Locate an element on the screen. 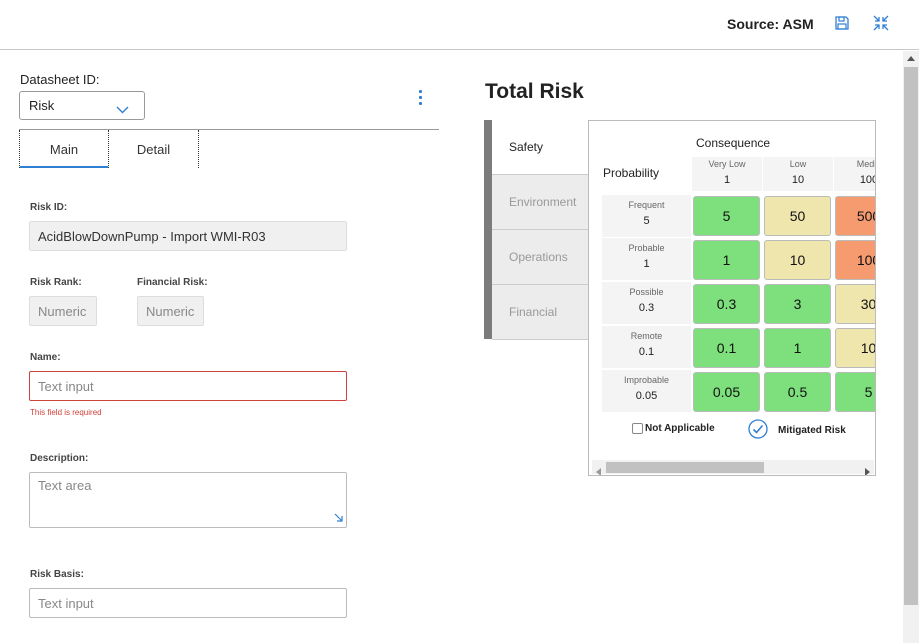  risk-cell: 0.3 is located at coordinates (726, 304).